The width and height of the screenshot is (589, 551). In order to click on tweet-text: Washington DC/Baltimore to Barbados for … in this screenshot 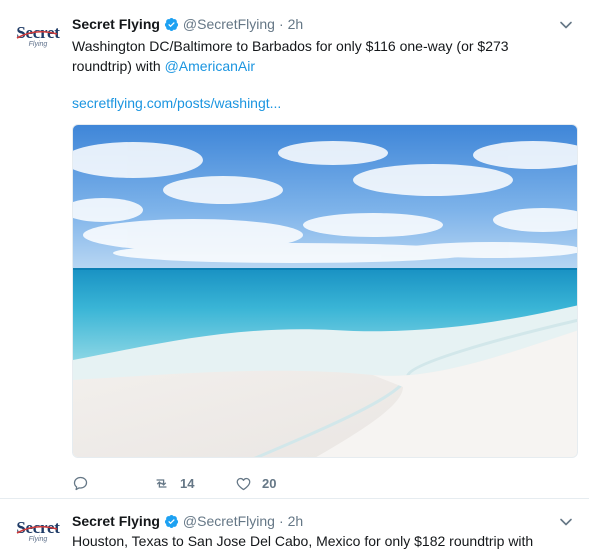, I will do `click(322, 56)`.